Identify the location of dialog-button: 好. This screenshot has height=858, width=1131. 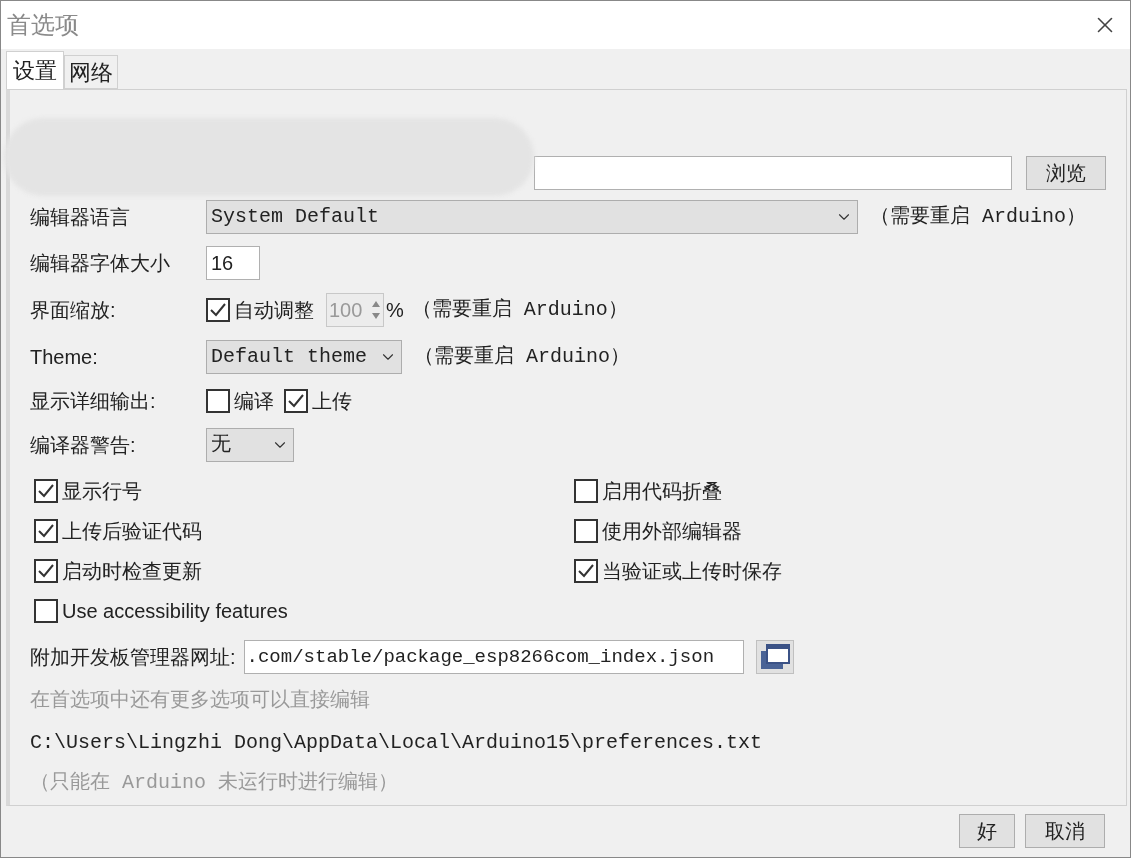
(987, 831).